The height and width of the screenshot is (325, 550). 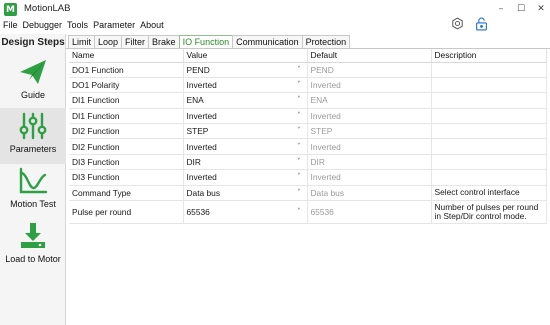 I want to click on close-button: ✕, so click(x=541, y=9).